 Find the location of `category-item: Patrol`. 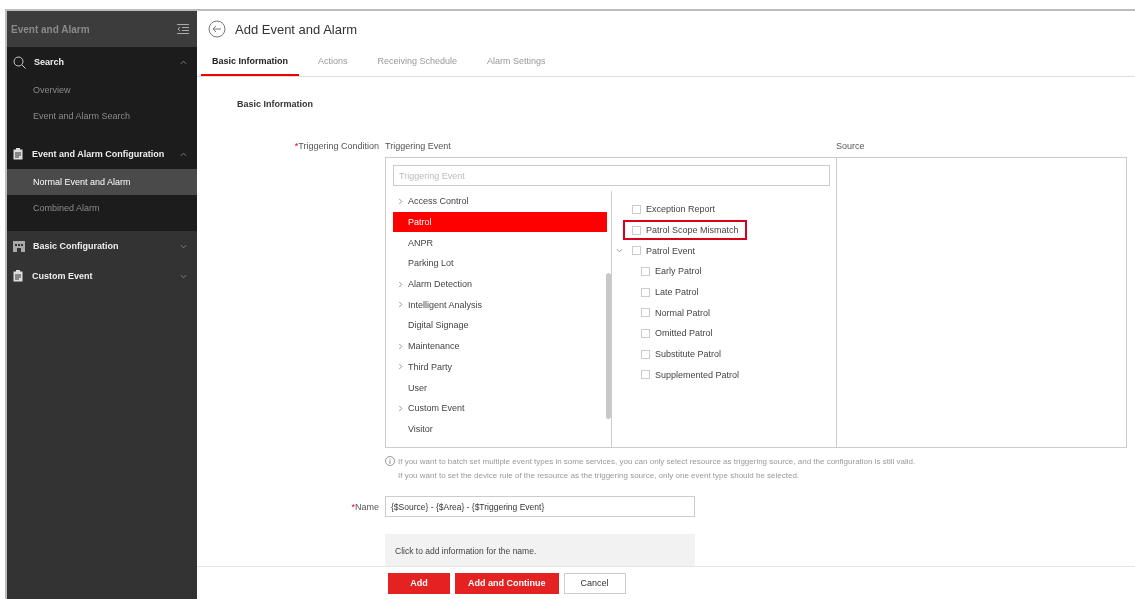

category-item: Patrol is located at coordinates (500, 222).